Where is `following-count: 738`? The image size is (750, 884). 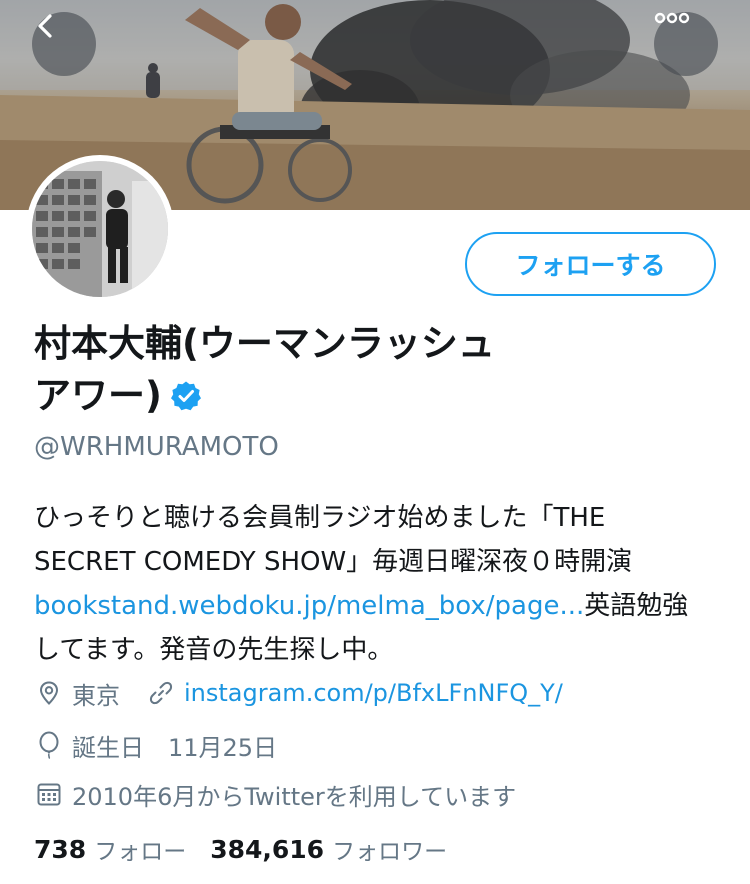
following-count: 738 is located at coordinates (60, 849).